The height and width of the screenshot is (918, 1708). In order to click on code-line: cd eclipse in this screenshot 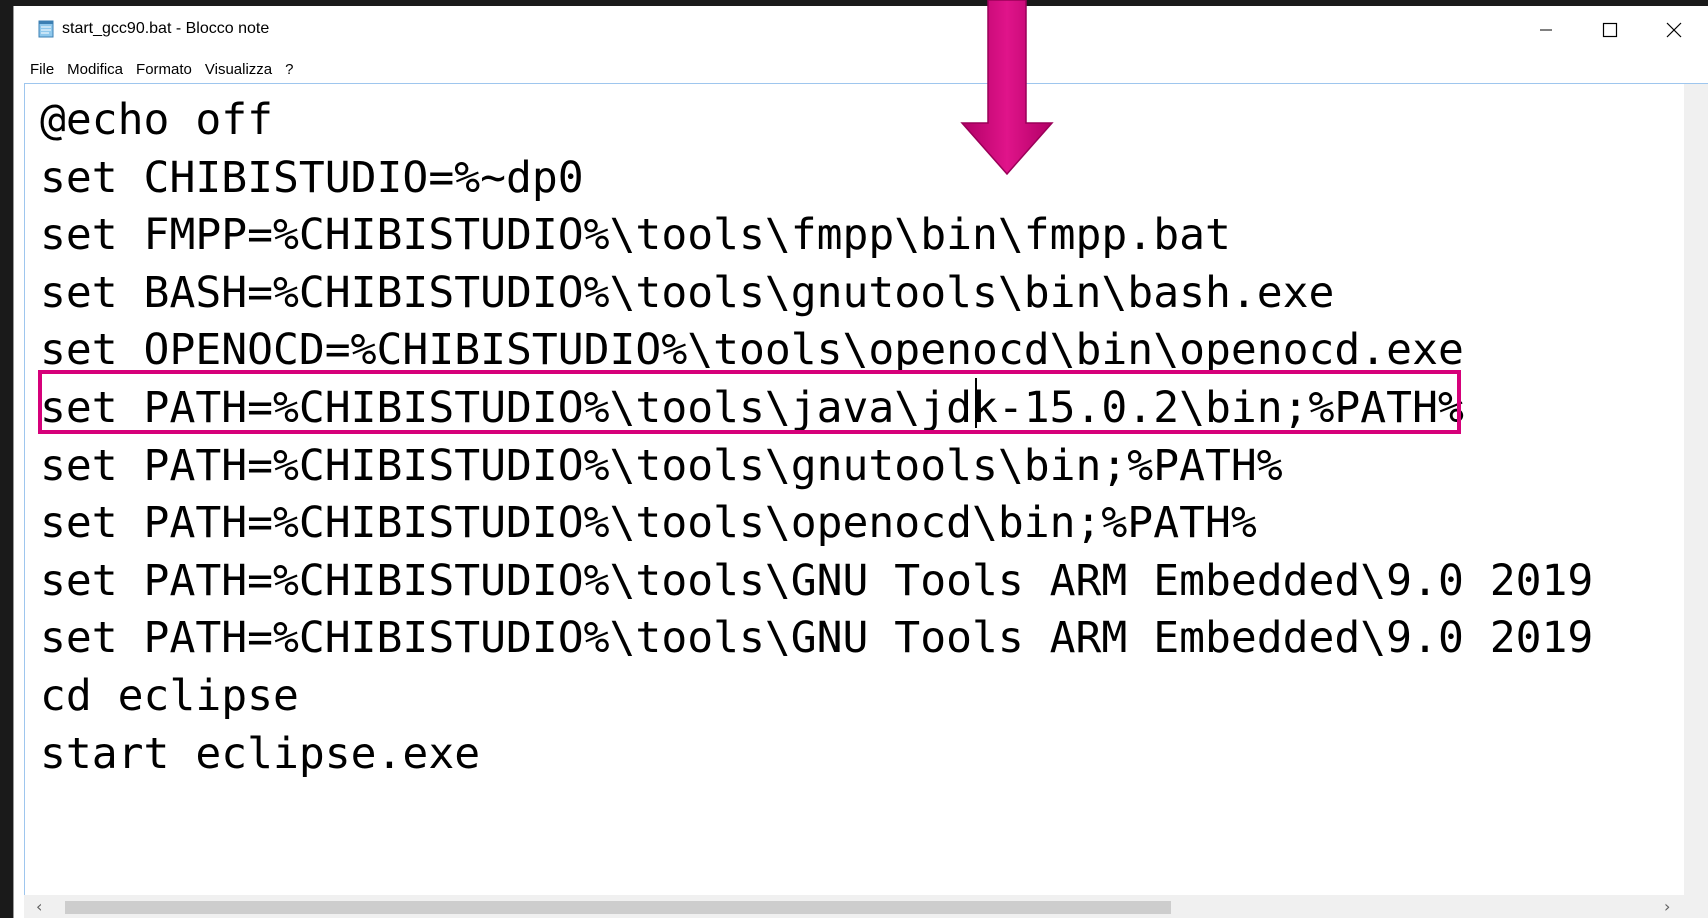, I will do `click(169, 695)`.